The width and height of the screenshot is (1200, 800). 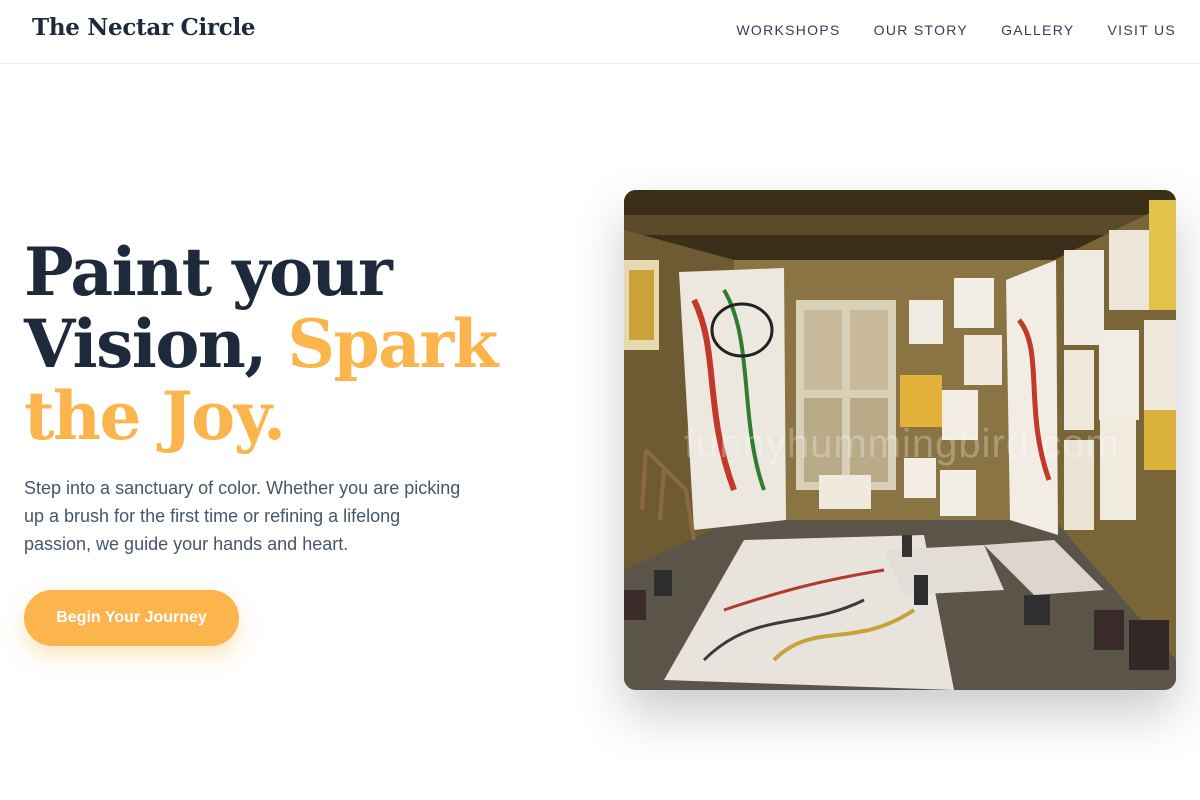 I want to click on hero-title: Paint your Vision, Spark the Joy., so click(x=304, y=344).